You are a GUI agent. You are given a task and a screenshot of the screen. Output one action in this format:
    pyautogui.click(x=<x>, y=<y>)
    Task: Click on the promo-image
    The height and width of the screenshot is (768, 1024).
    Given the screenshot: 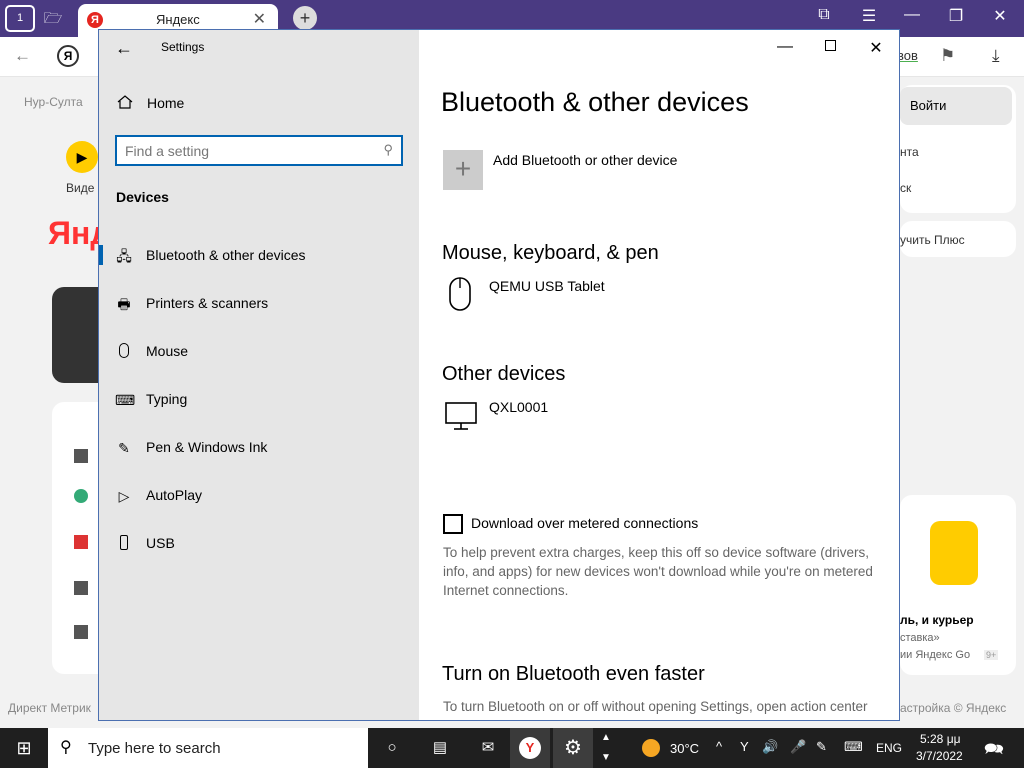 What is the action you would take?
    pyautogui.click(x=954, y=553)
    